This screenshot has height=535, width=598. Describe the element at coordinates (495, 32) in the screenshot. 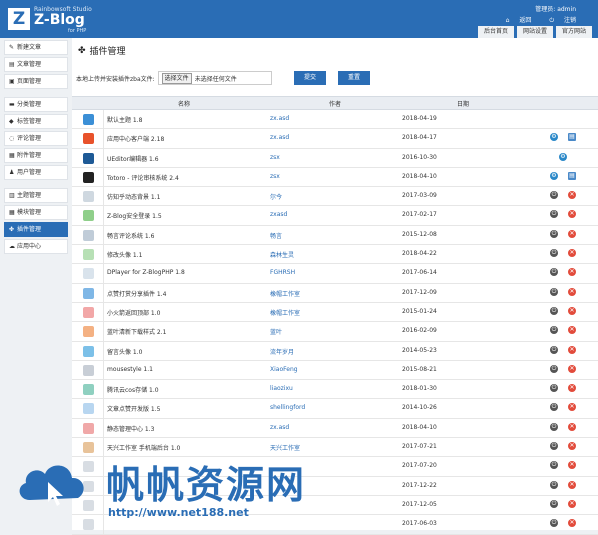

I see `nav-admin-home: 后台首页` at that location.